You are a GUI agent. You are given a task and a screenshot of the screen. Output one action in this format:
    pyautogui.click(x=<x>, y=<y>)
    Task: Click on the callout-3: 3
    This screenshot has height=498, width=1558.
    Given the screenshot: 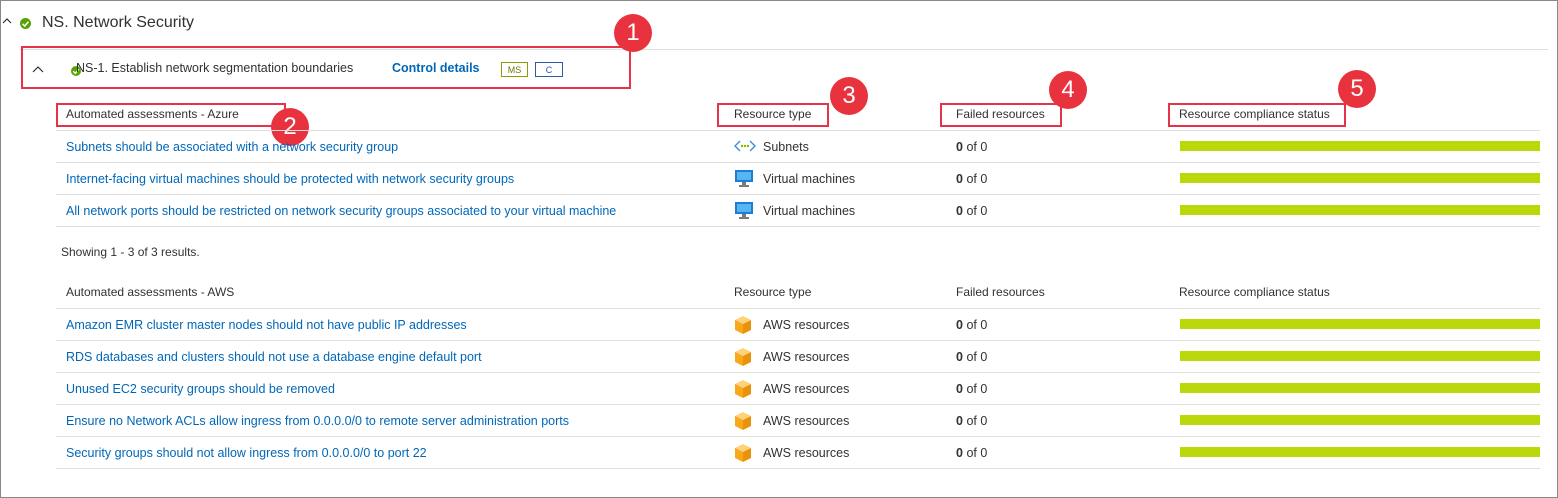 What is the action you would take?
    pyautogui.click(x=849, y=96)
    